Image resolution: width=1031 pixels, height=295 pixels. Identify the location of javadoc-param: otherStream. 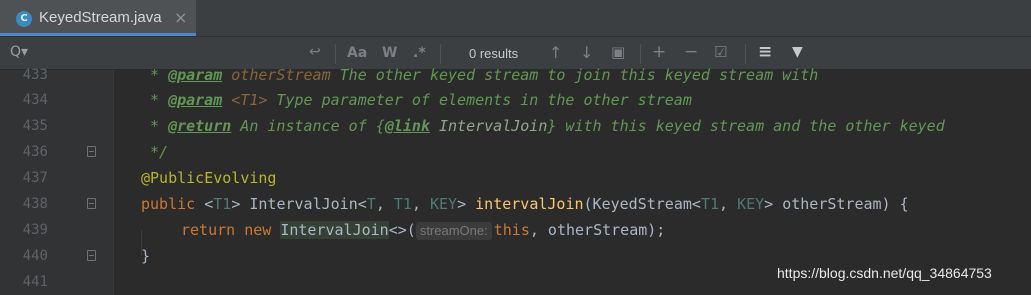
(276, 75).